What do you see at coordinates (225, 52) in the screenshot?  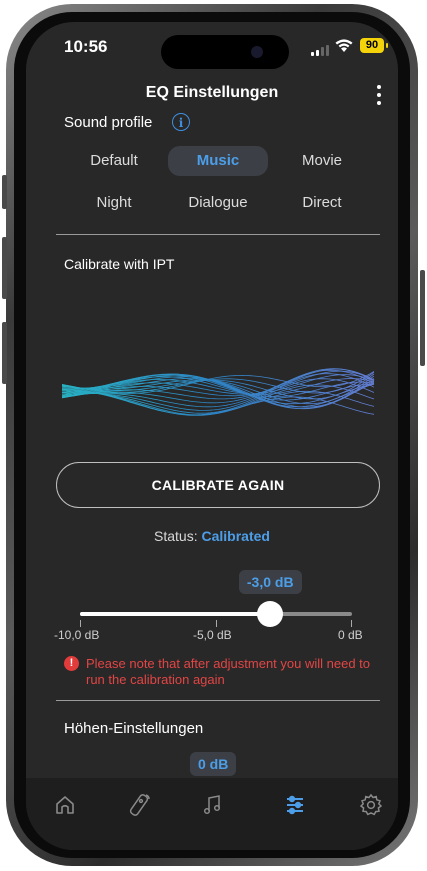 I see `dynamic-island` at bounding box center [225, 52].